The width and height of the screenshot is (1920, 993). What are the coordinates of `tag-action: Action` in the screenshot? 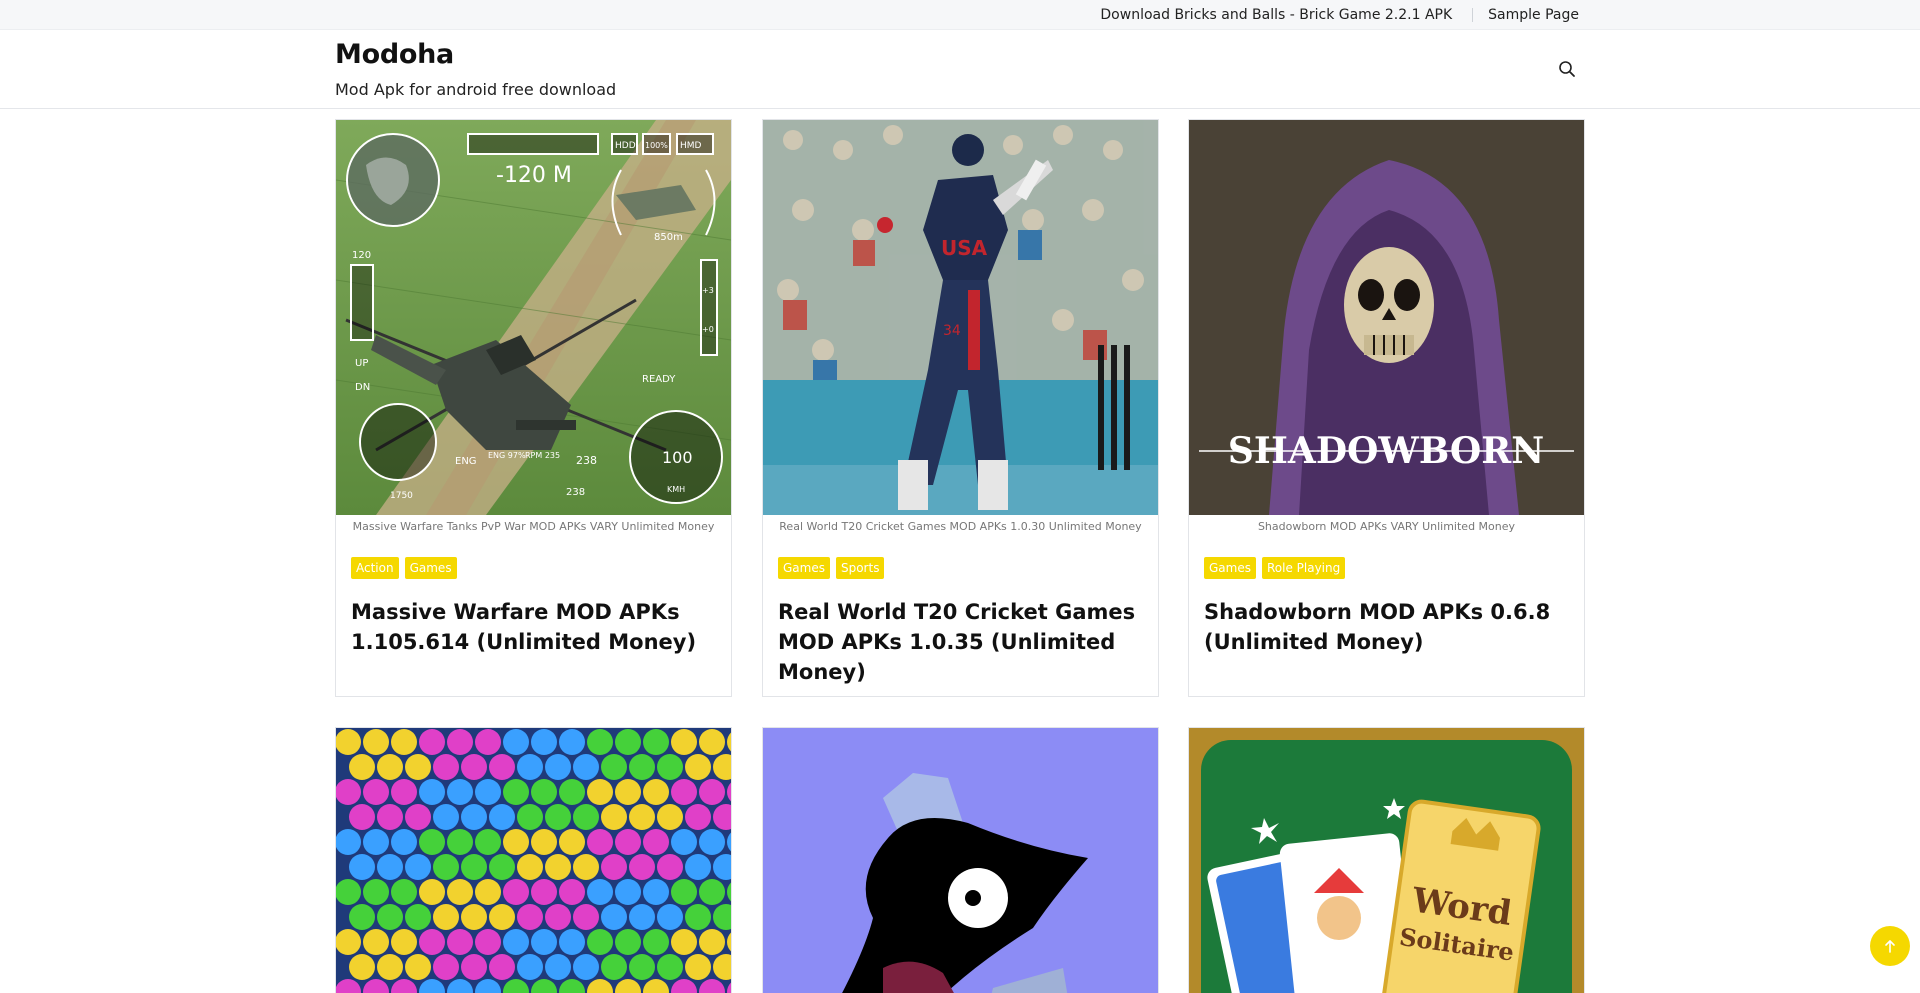 It's located at (375, 568).